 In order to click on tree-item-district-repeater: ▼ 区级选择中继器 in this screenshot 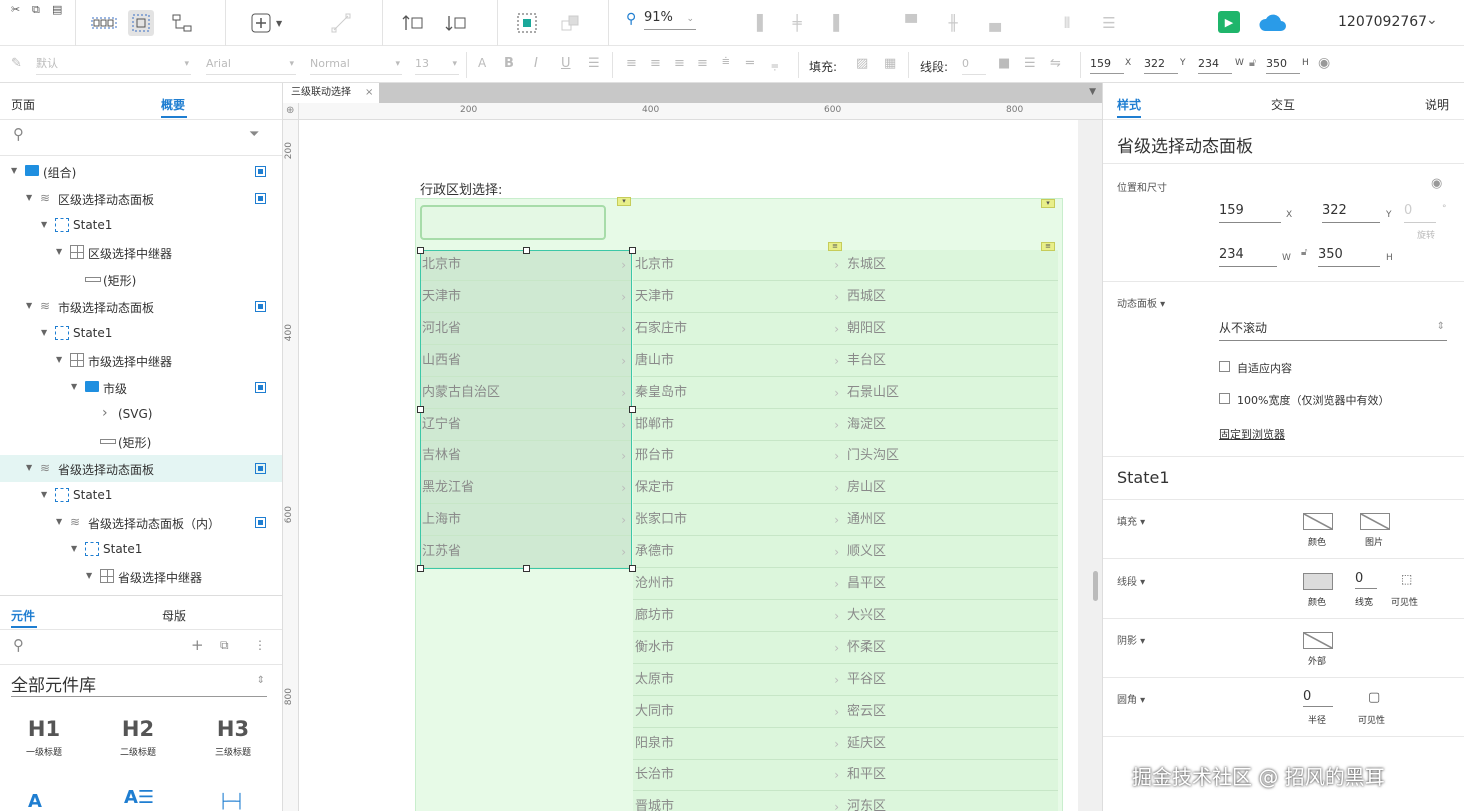, I will do `click(141, 252)`.